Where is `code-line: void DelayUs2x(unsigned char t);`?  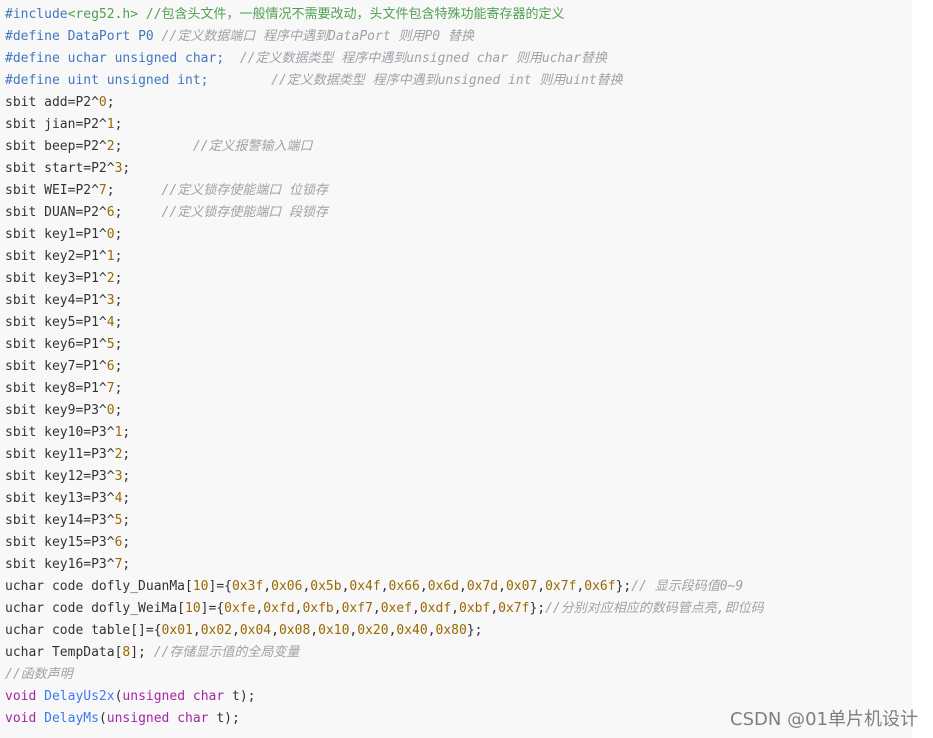 code-line: void DelayUs2x(unsigned char t); is located at coordinates (384, 697).